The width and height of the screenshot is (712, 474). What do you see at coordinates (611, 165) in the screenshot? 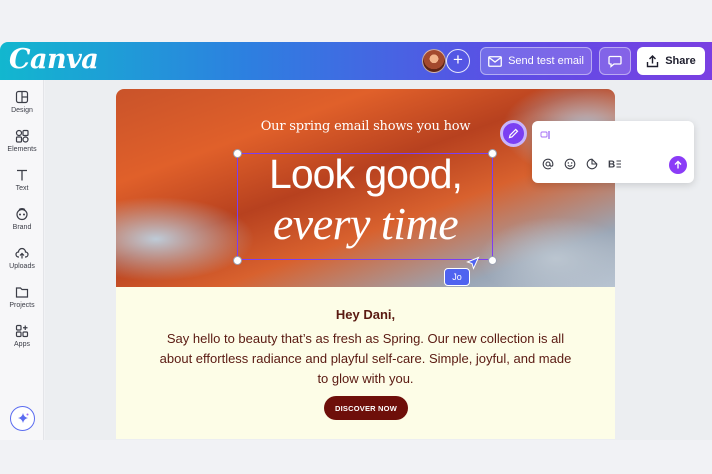
I see `svg-text: B` at bounding box center [611, 165].